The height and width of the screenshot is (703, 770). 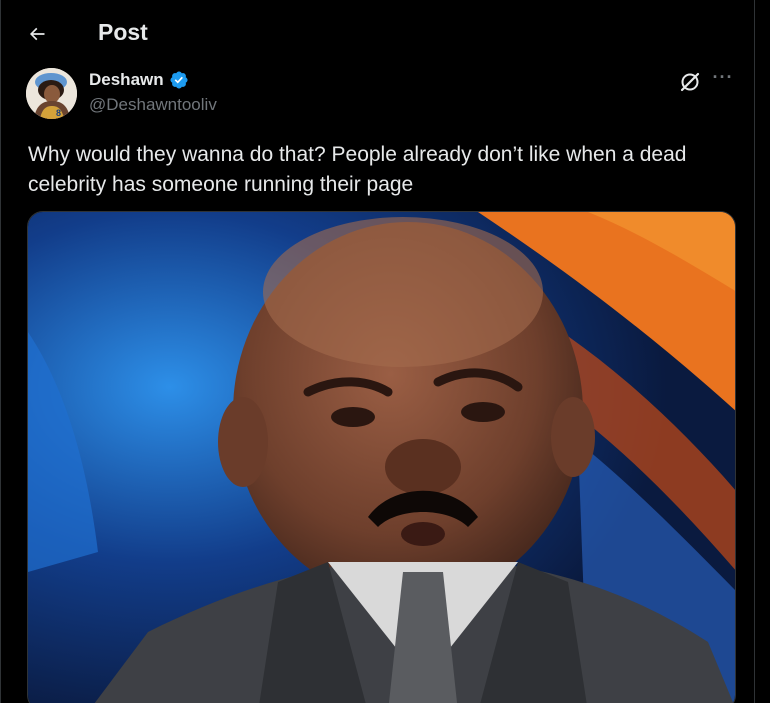 What do you see at coordinates (153, 105) in the screenshot?
I see `author-handle: @Deshawntooliv` at bounding box center [153, 105].